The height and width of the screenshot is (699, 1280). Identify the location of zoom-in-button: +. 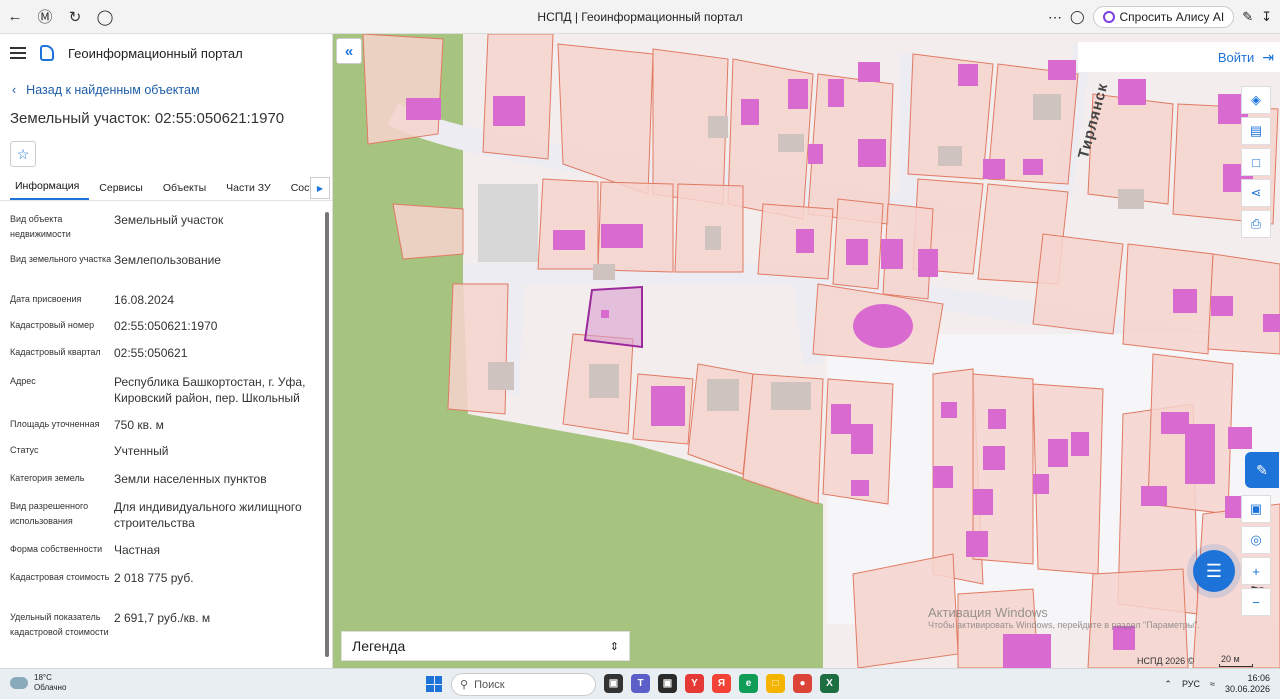
(1256, 571).